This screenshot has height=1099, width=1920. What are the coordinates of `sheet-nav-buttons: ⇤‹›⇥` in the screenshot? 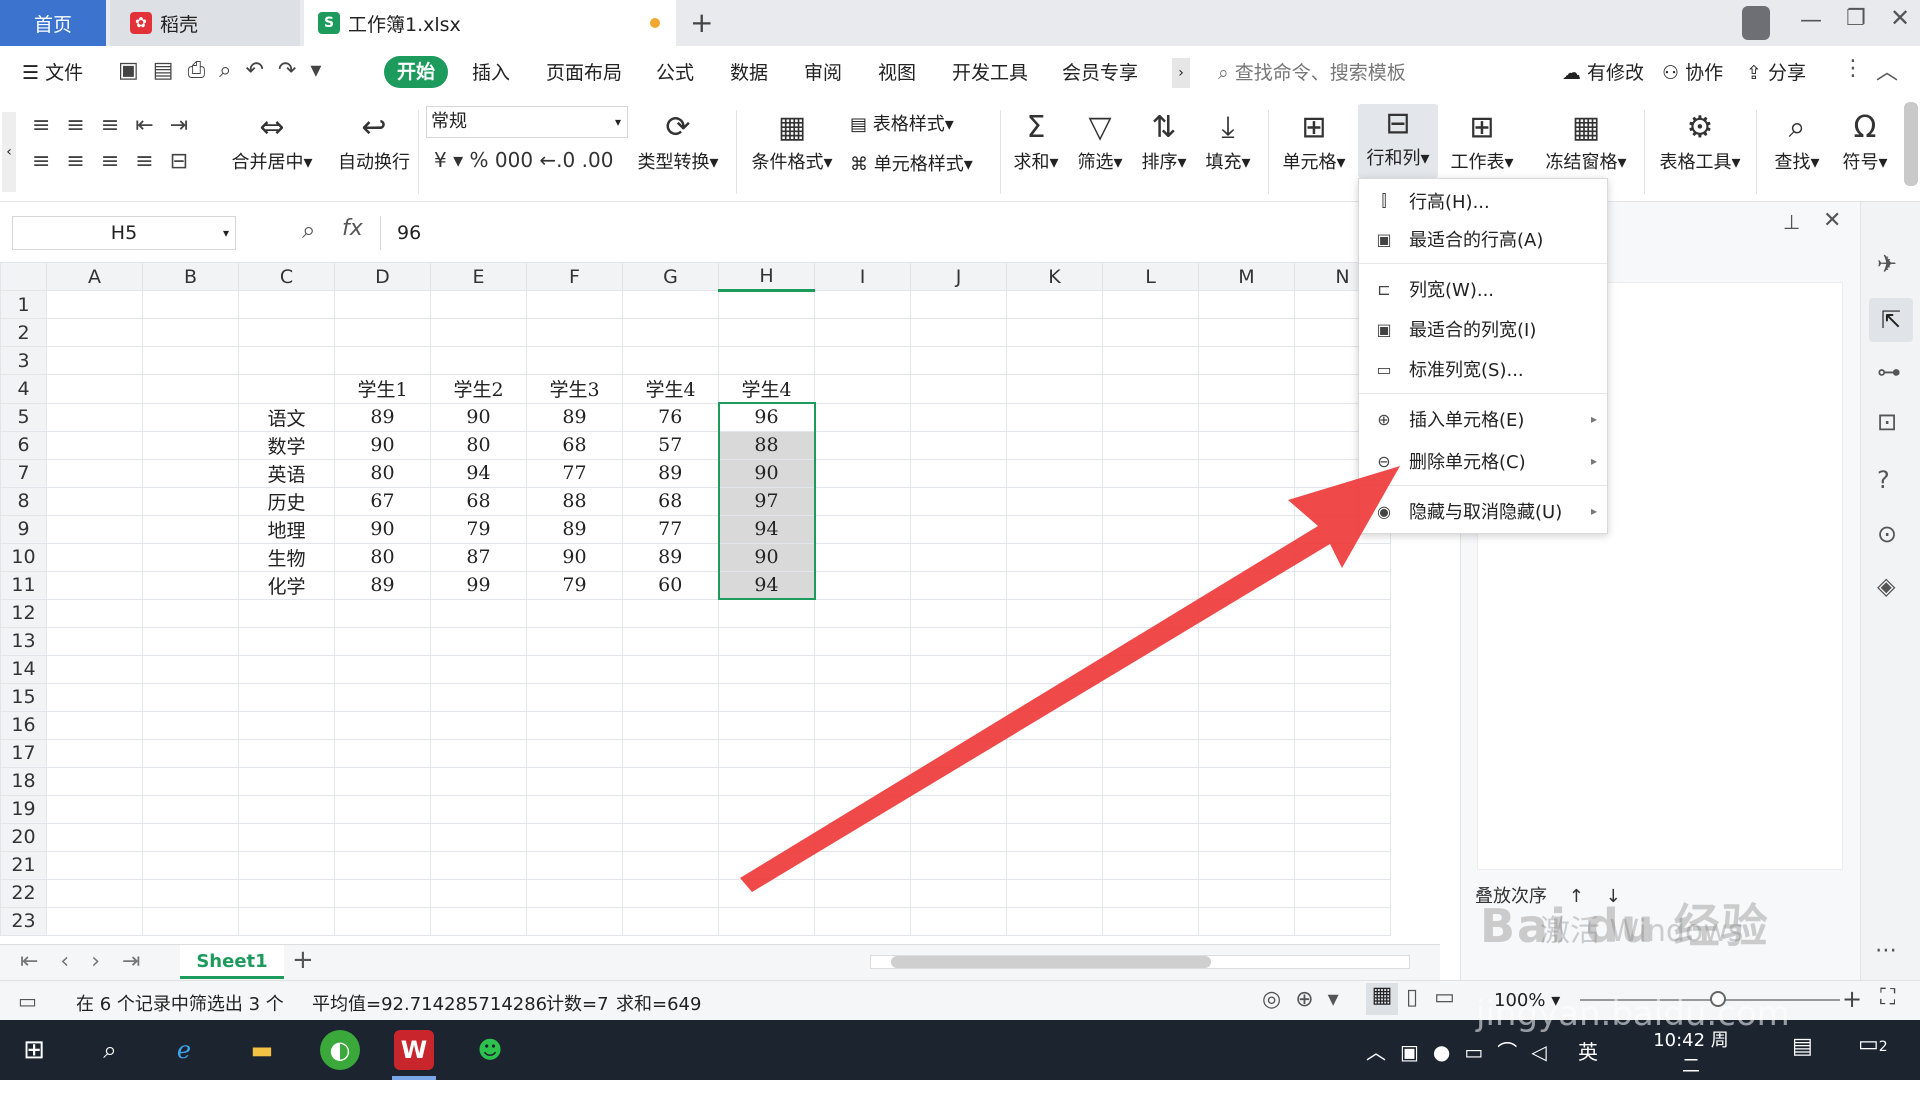 It's located at (91, 961).